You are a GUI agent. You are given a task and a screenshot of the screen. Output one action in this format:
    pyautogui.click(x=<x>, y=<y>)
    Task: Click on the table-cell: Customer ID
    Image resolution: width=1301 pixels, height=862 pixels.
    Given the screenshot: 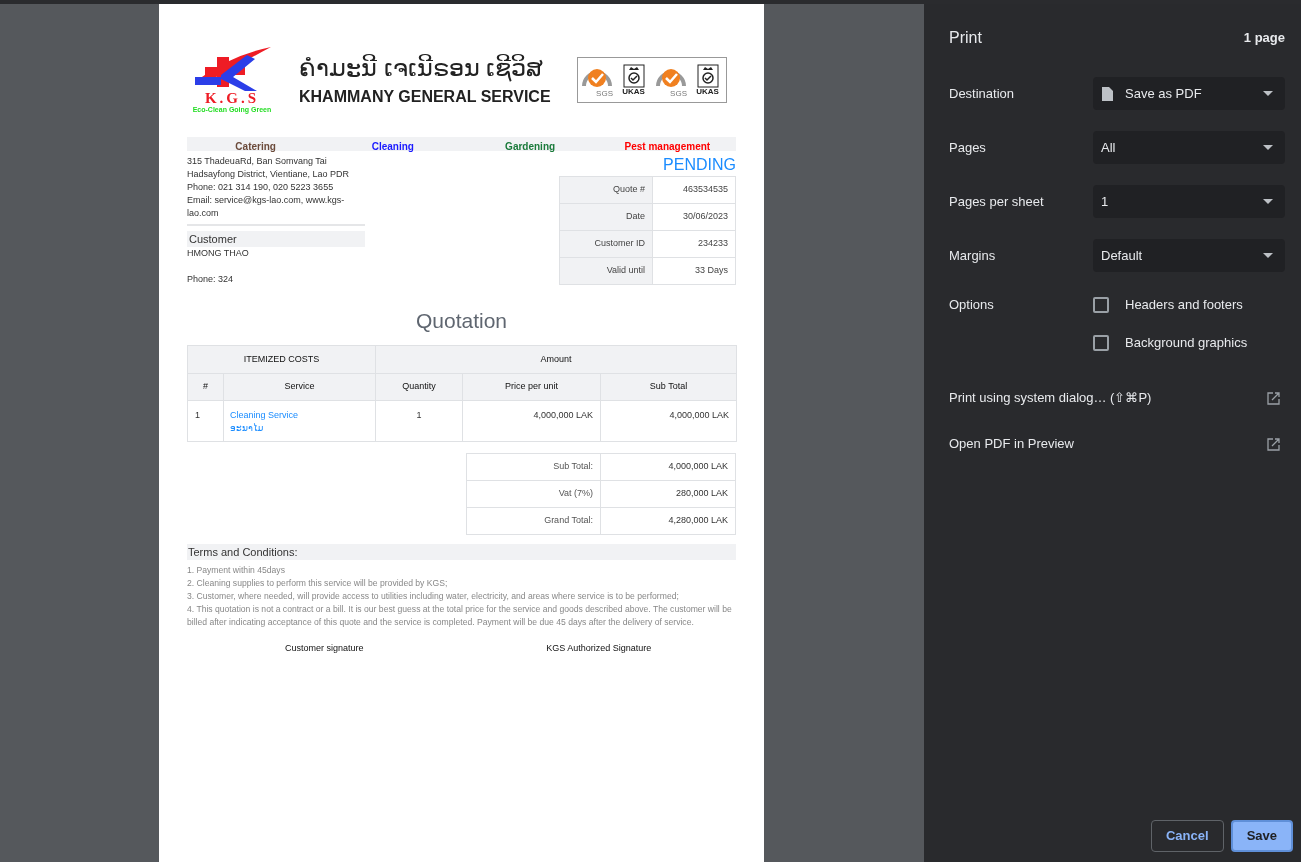 What is the action you would take?
    pyautogui.click(x=606, y=244)
    